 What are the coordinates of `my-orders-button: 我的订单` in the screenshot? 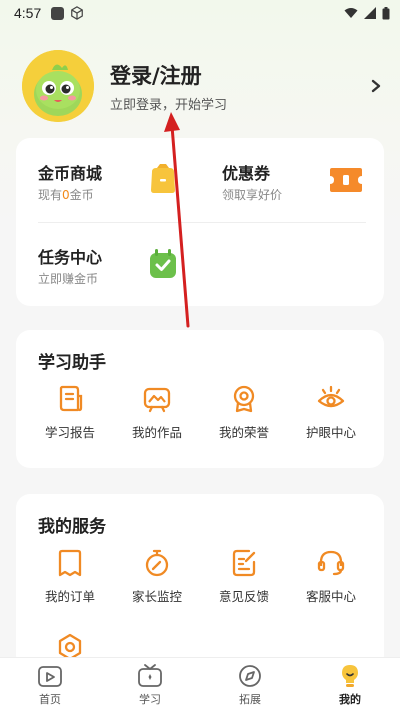 It's located at (70, 576).